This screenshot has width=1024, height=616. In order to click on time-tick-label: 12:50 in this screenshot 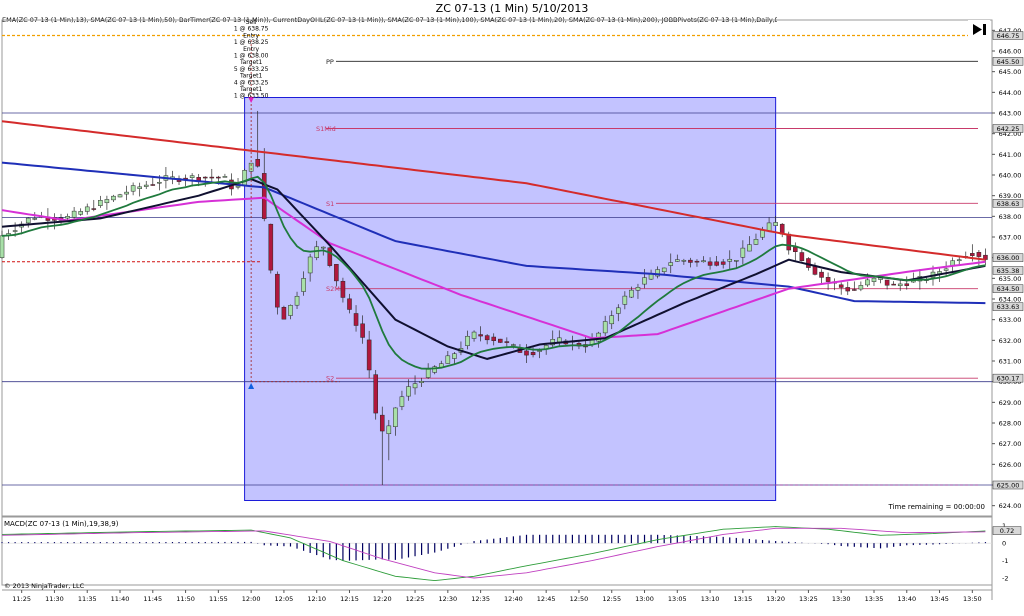, I will do `click(579, 599)`.